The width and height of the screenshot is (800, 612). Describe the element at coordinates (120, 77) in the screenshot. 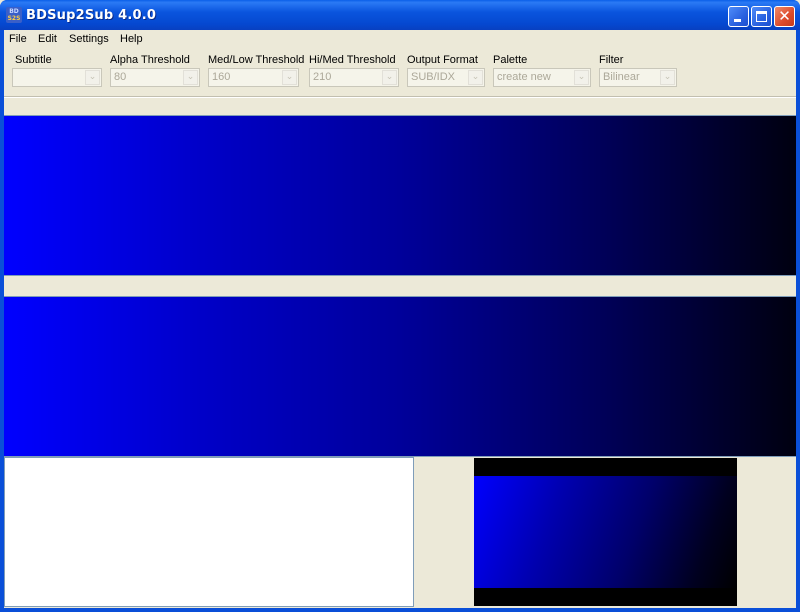

I see `alpha-threshold-value: 80` at that location.